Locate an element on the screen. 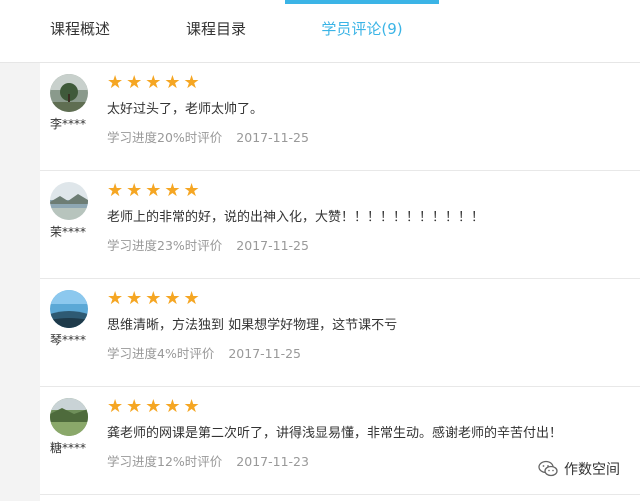  study-progress: 学习进度23%时评价 is located at coordinates (165, 245).